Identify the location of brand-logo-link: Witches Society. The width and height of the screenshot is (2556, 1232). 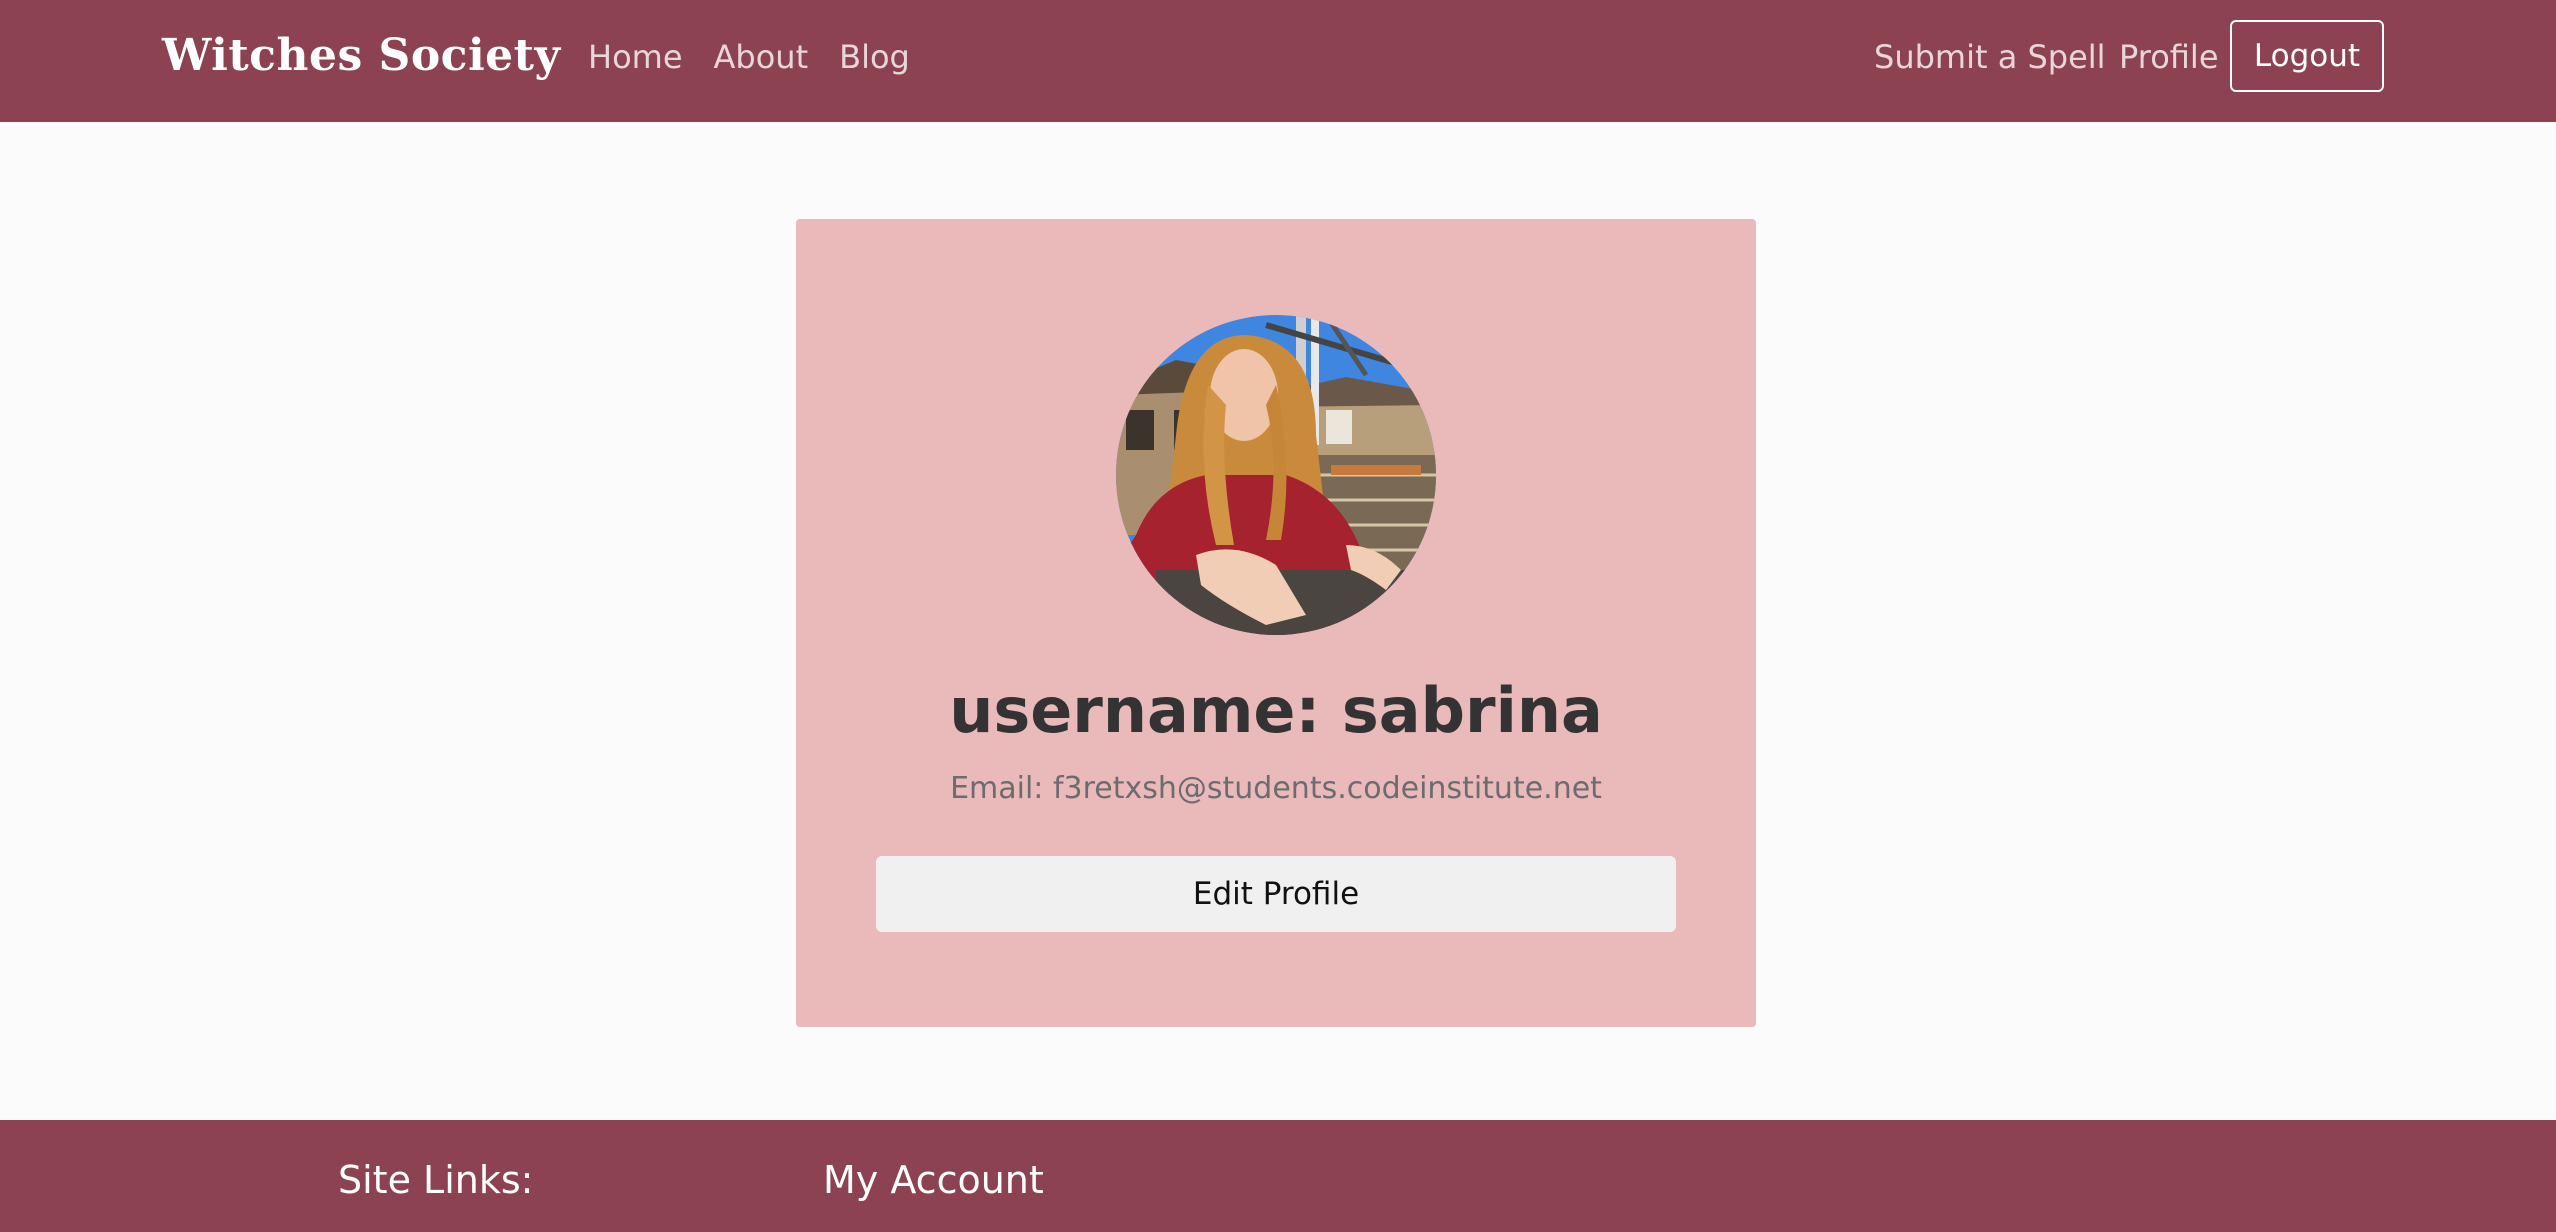
(361, 55).